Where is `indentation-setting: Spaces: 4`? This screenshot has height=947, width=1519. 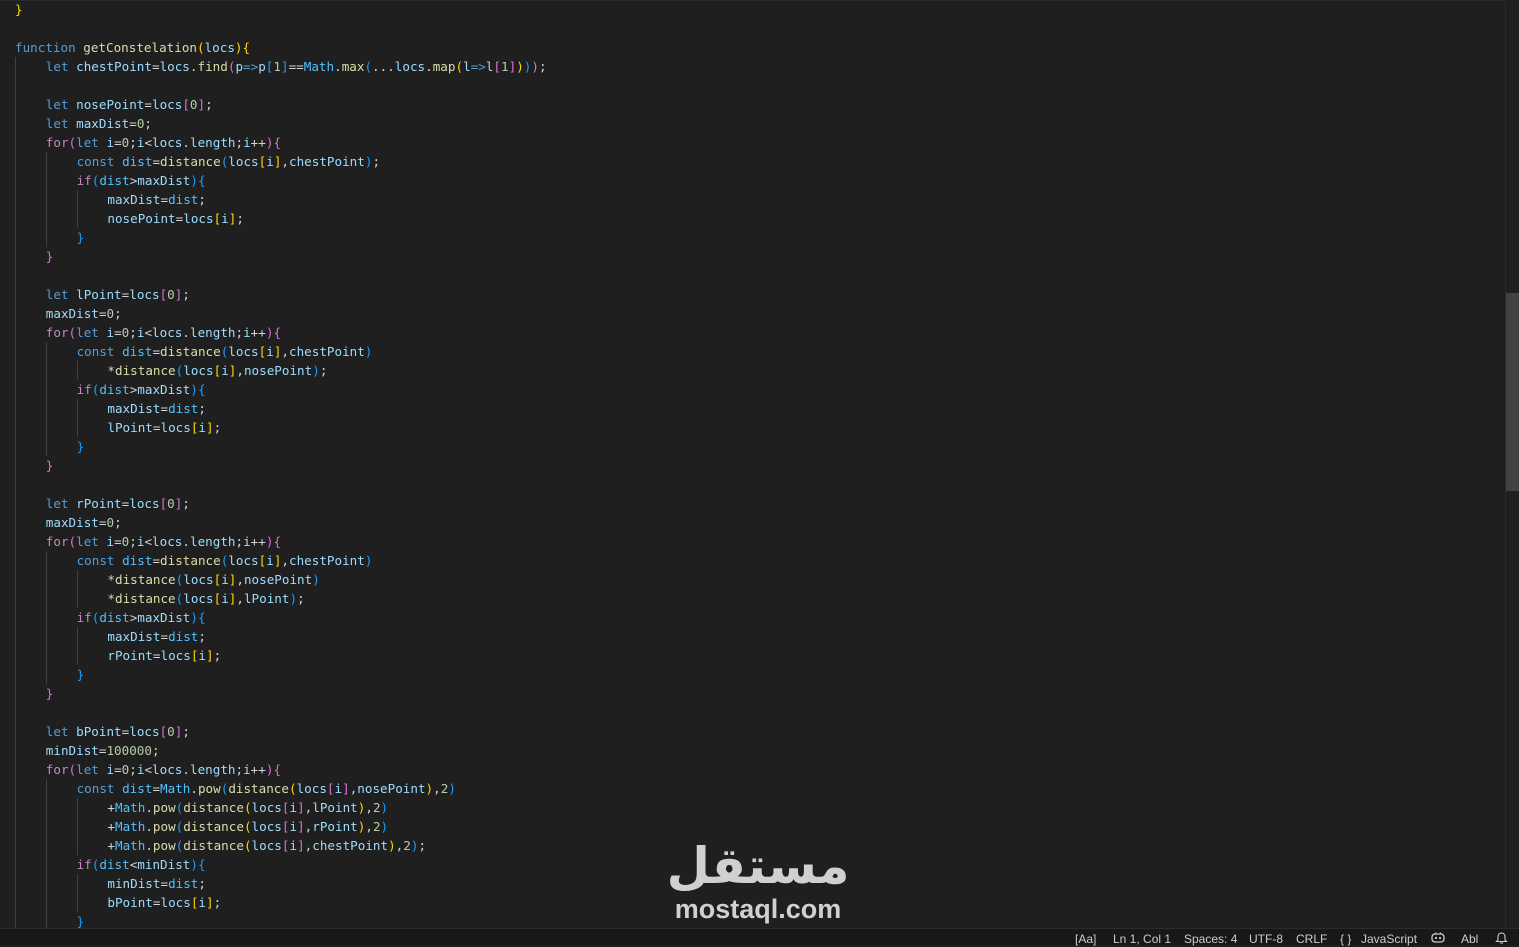 indentation-setting: Spaces: 4 is located at coordinates (1210, 939).